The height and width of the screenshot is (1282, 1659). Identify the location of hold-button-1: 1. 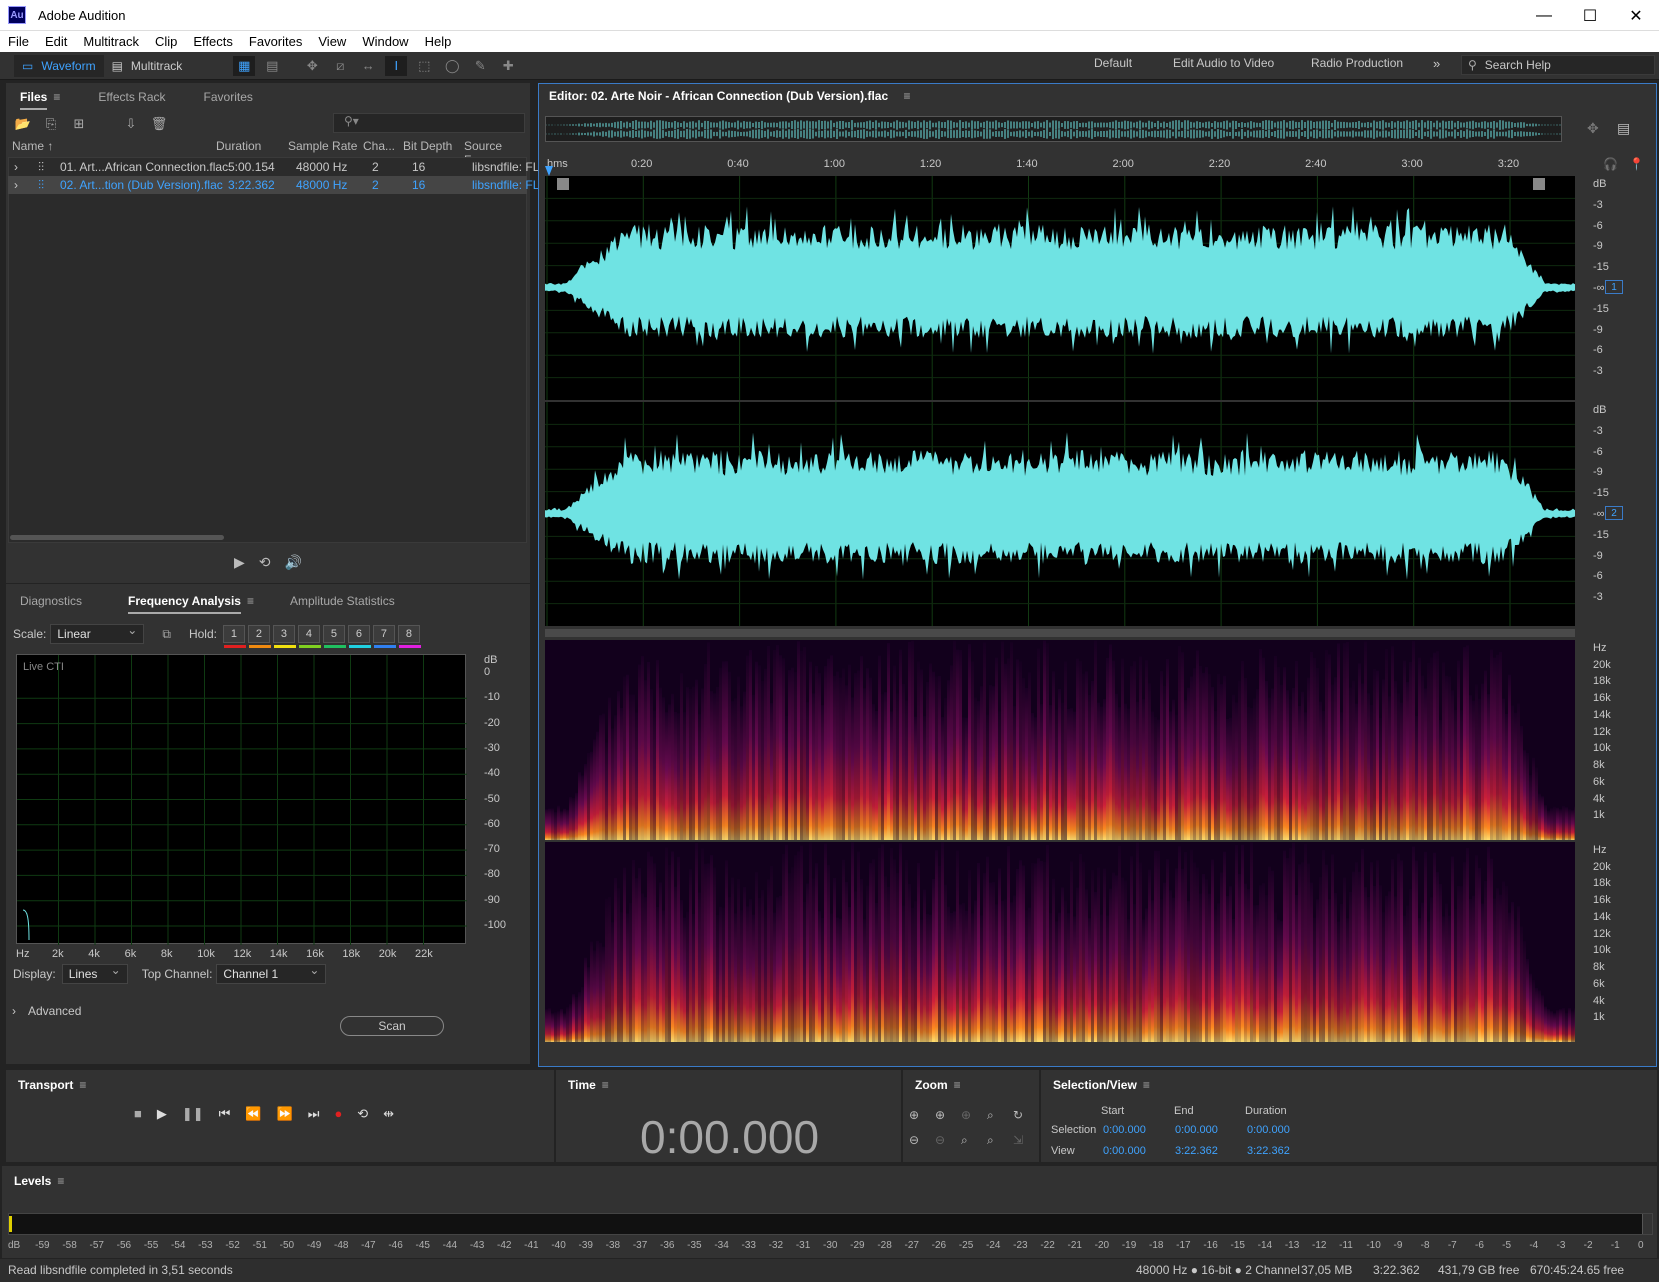
(234, 636).